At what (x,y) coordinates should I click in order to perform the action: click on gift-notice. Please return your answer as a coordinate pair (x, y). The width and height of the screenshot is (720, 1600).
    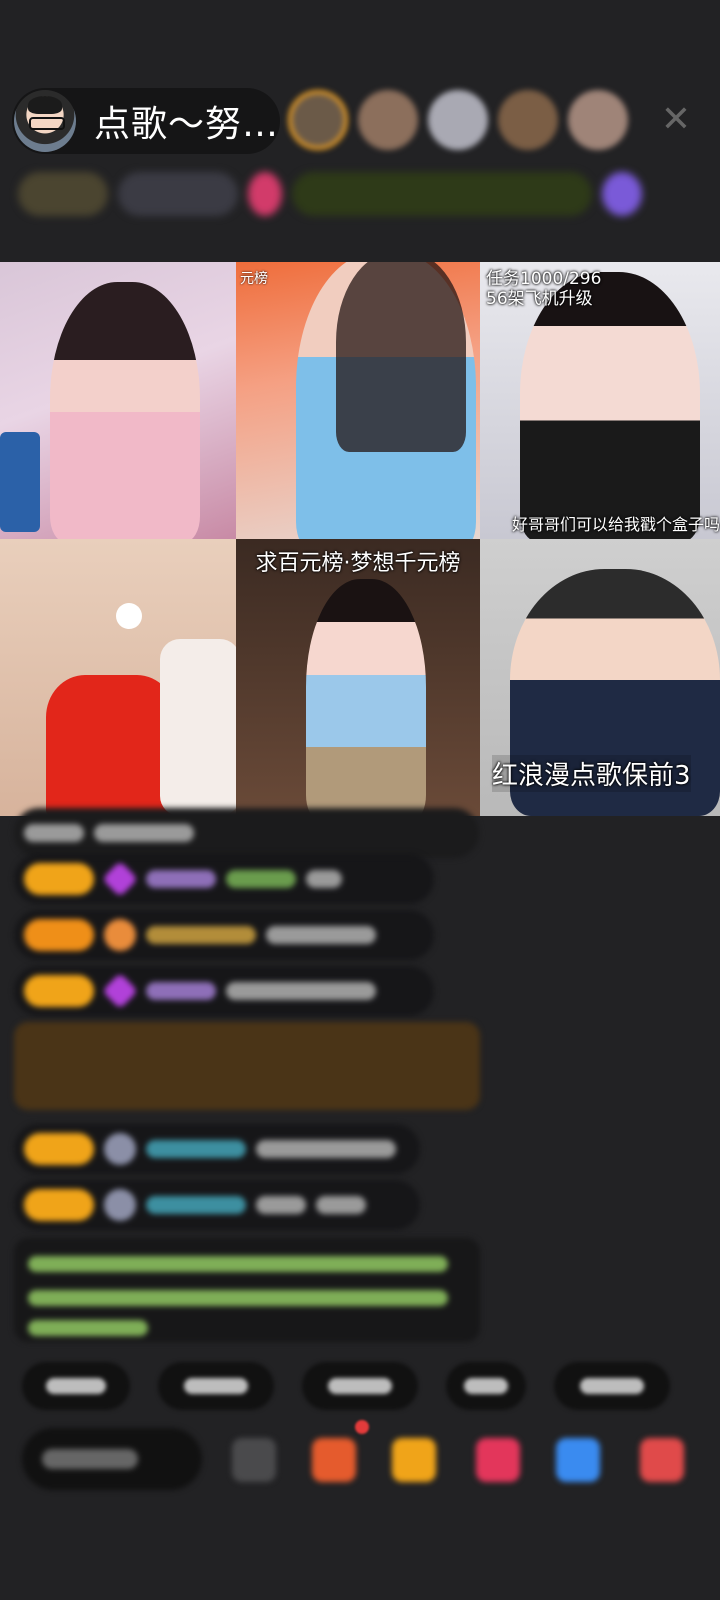
    Looking at the image, I should click on (247, 1066).